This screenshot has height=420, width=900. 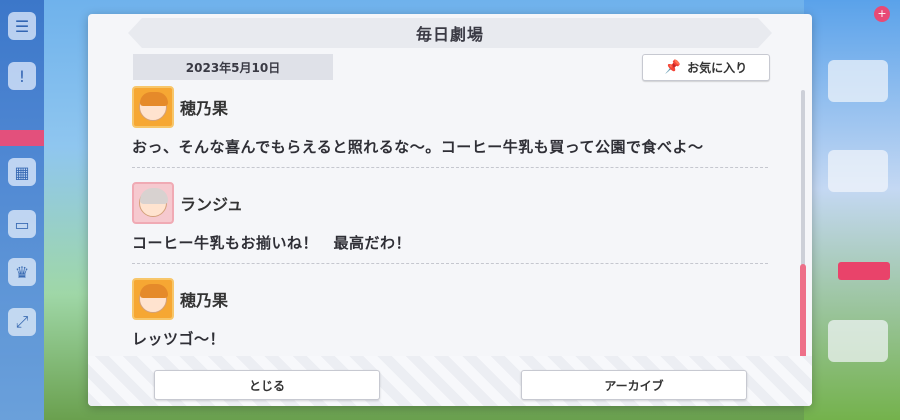 I want to click on dialogue-text: コーヒー牛乳もお揃いね！ 最高だわ！, so click(x=450, y=244).